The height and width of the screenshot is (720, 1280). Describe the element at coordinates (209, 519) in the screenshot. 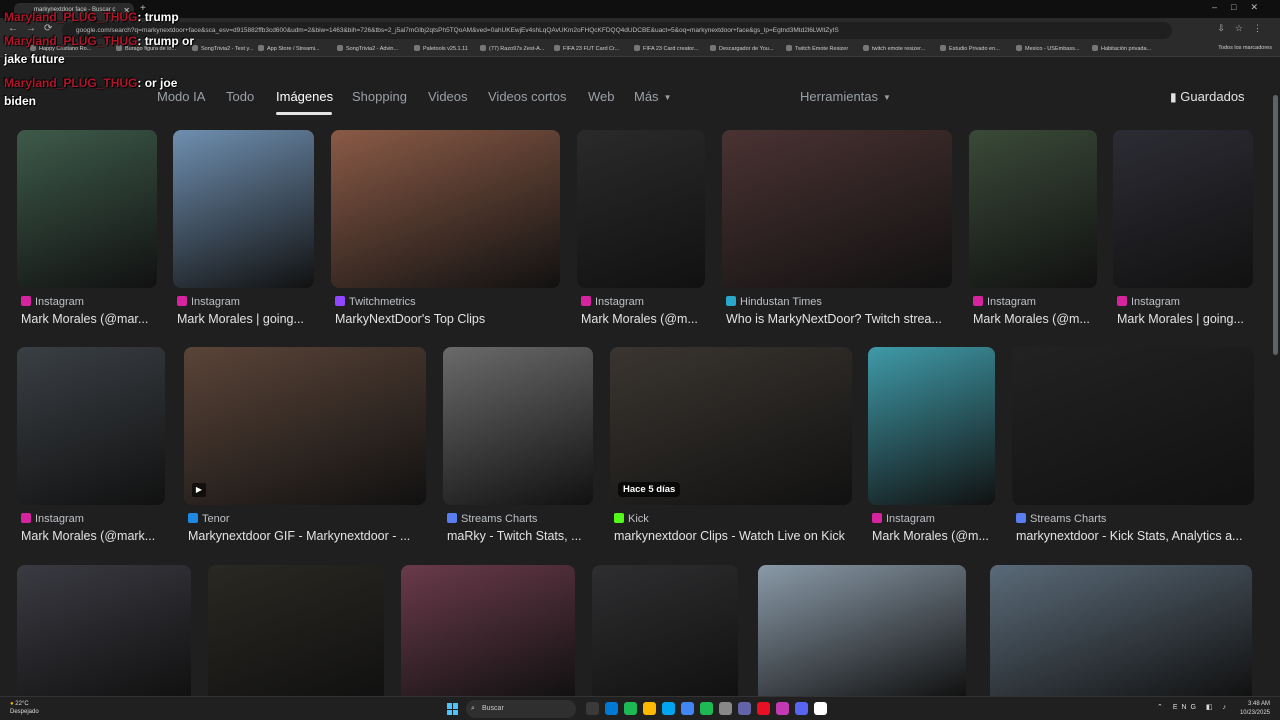

I see `result-source: Tenor` at that location.